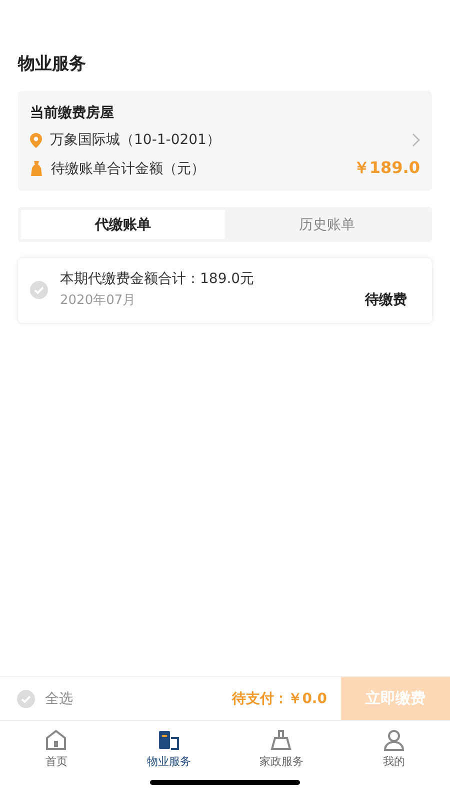  What do you see at coordinates (416, 140) in the screenshot?
I see `chevron-right-icon` at bounding box center [416, 140].